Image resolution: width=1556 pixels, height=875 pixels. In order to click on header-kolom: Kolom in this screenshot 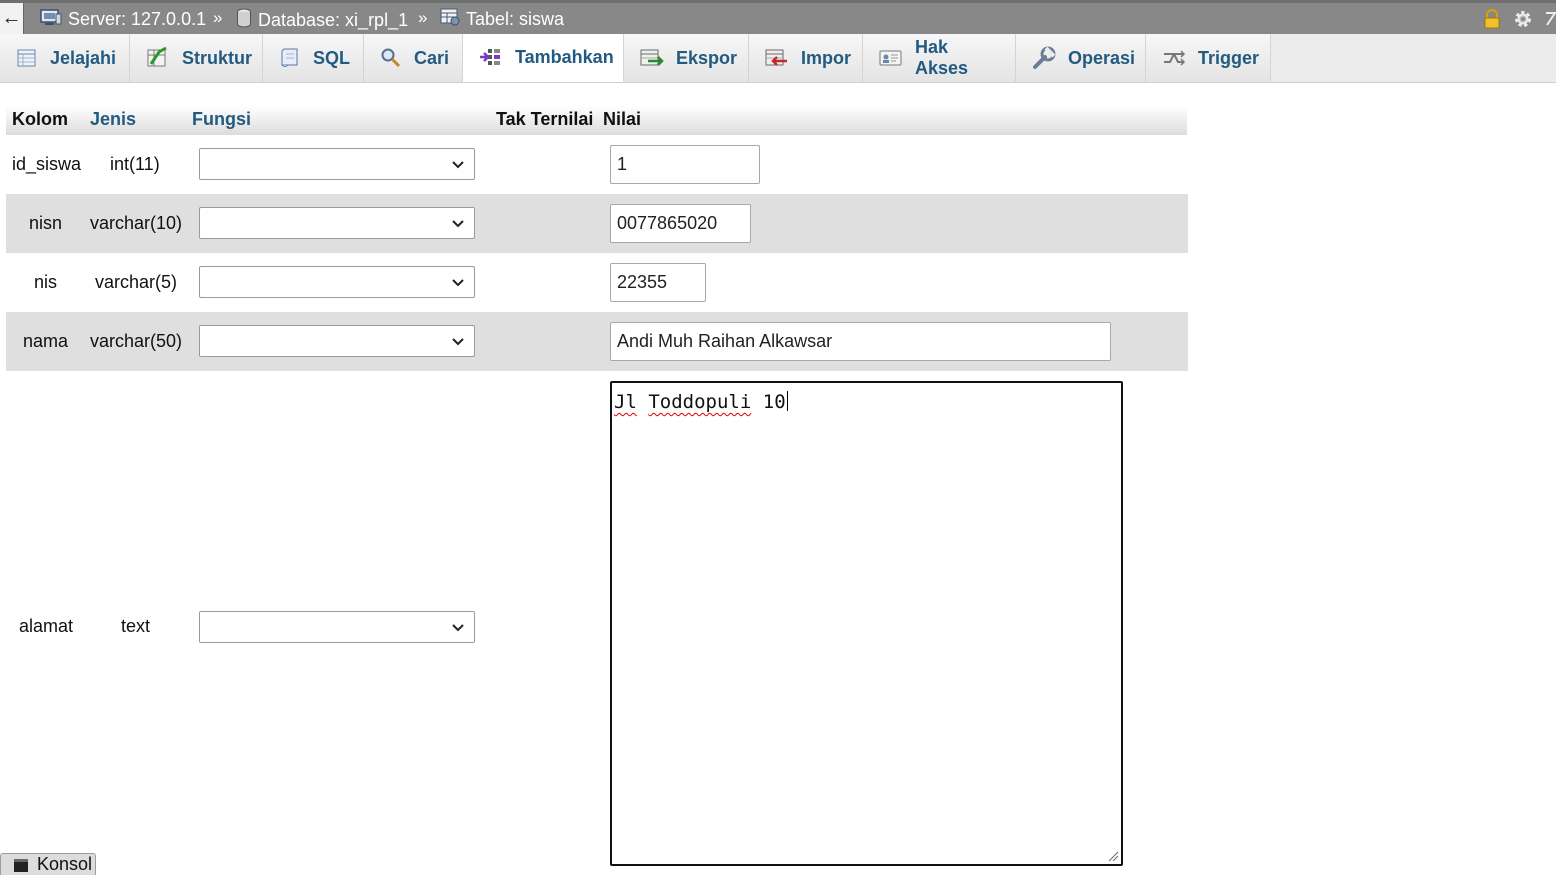, I will do `click(40, 119)`.